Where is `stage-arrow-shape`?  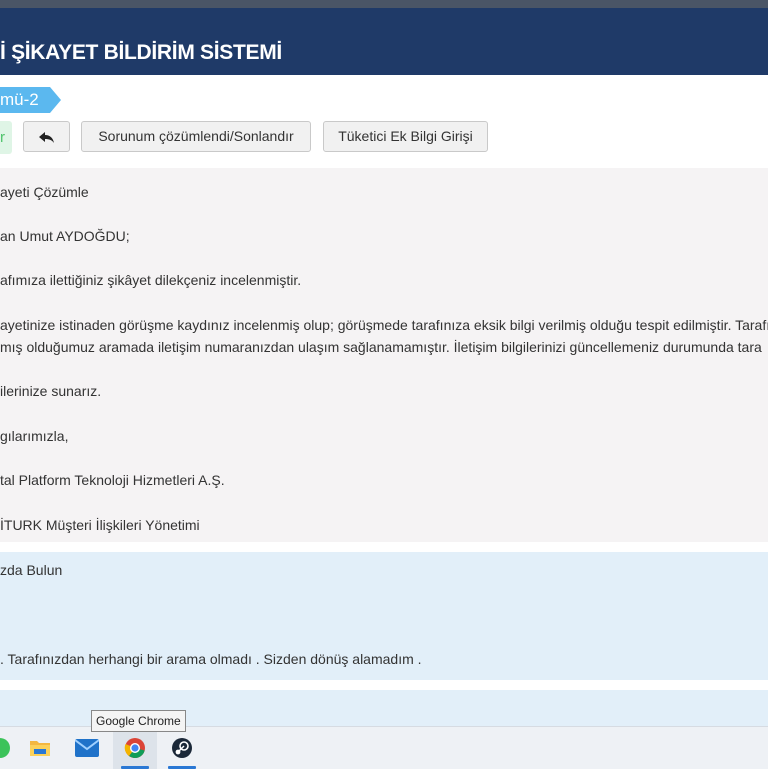
stage-arrow-shape is located at coordinates (55, 100).